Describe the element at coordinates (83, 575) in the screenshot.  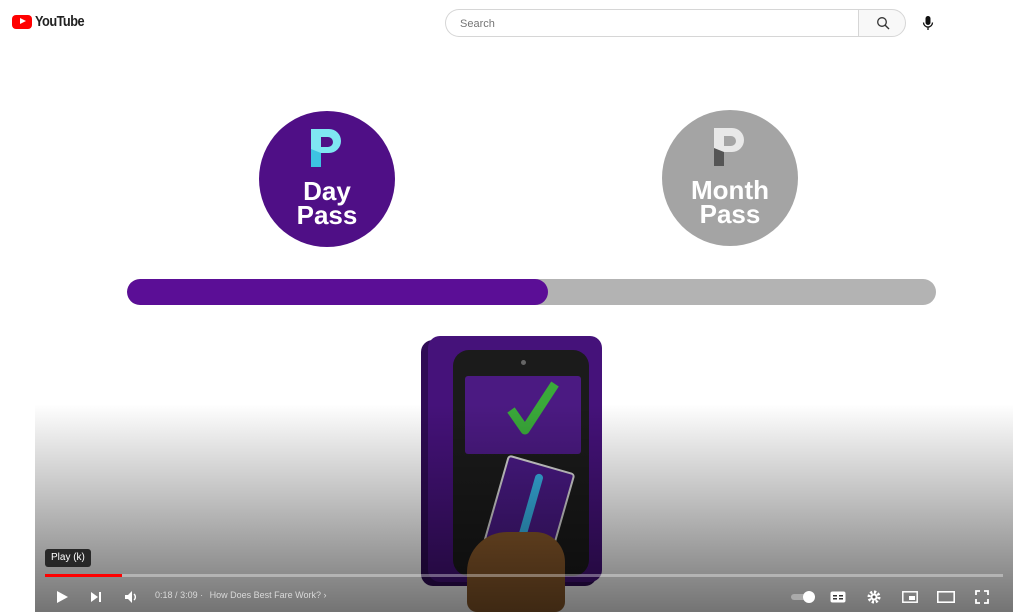
I see `seek-bar-played` at that location.